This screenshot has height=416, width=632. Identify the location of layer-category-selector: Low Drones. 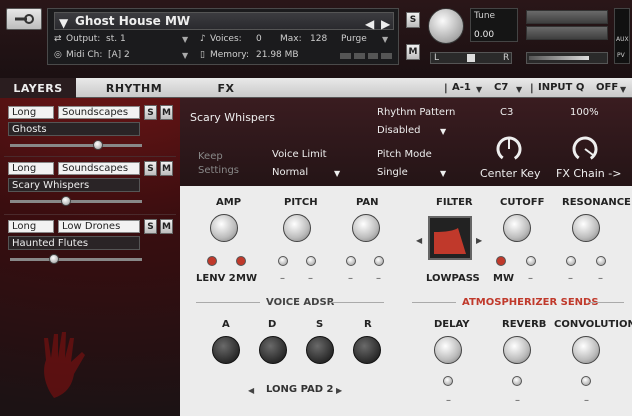
(99, 226).